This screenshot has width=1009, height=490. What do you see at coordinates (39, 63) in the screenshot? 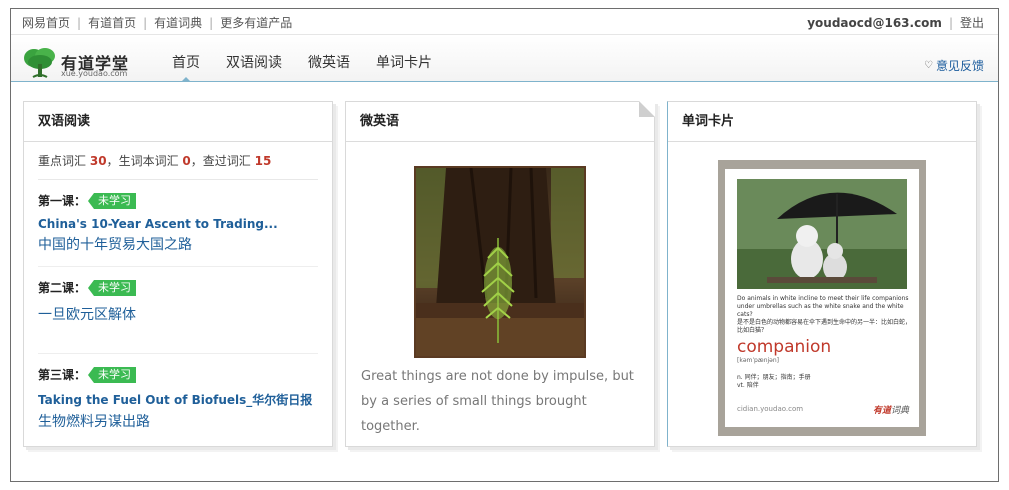
I see `tree-logo-icon` at bounding box center [39, 63].